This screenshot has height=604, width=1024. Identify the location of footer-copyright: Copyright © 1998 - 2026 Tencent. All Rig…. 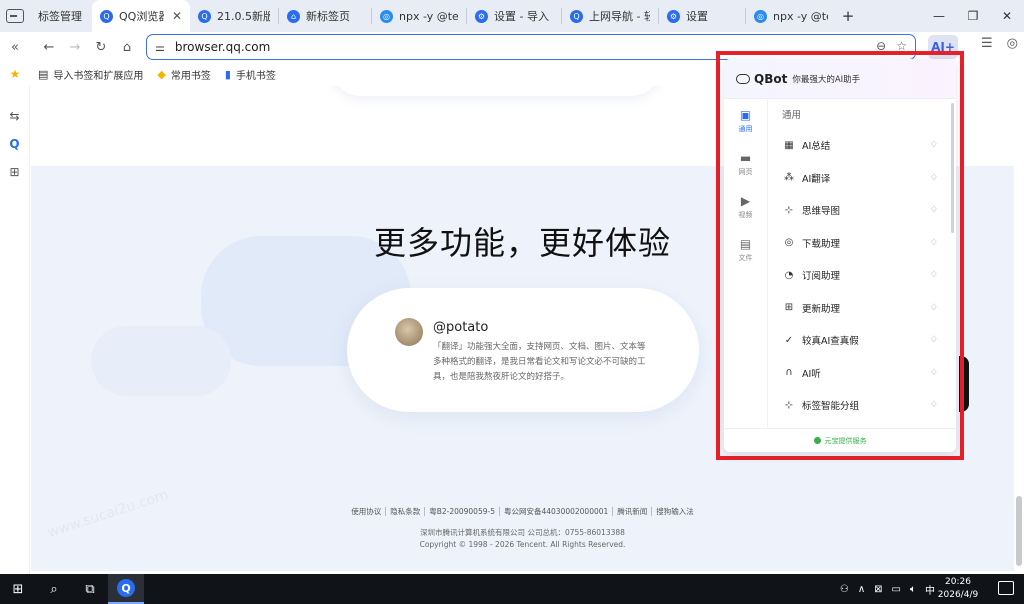
(522, 544).